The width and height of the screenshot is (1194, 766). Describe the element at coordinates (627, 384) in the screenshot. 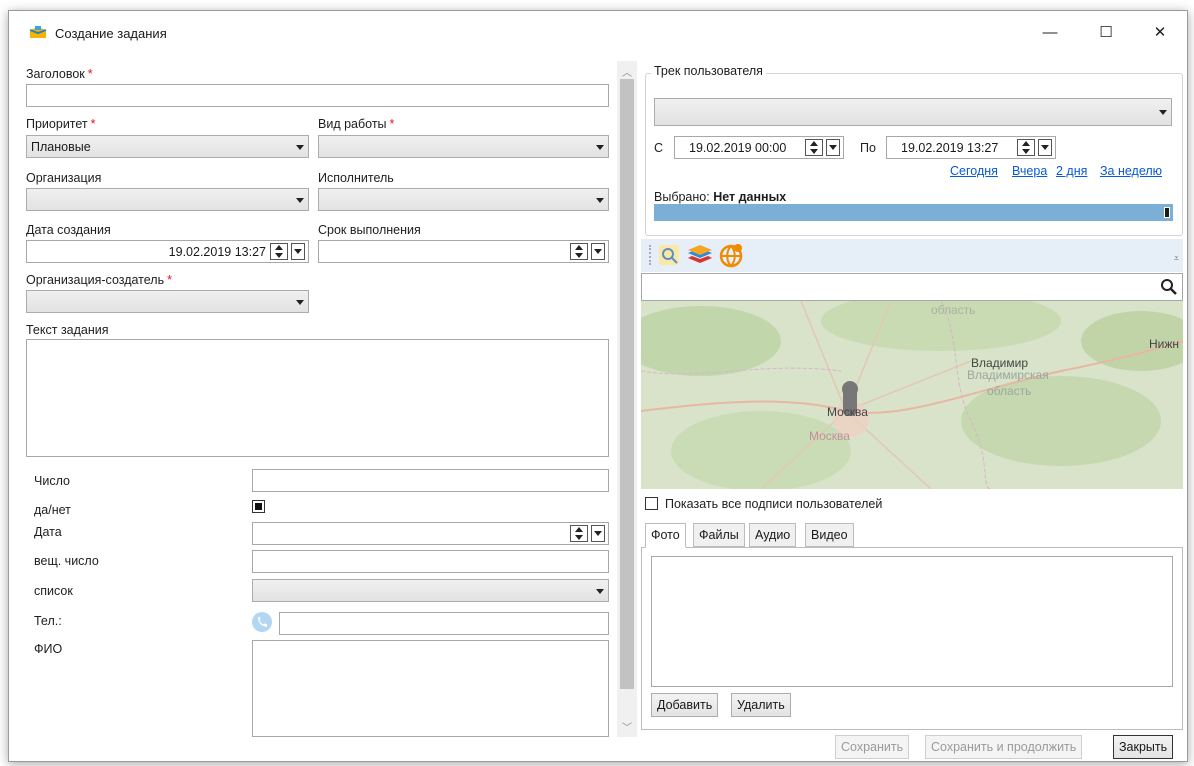

I see `scrollbar-thumb` at that location.